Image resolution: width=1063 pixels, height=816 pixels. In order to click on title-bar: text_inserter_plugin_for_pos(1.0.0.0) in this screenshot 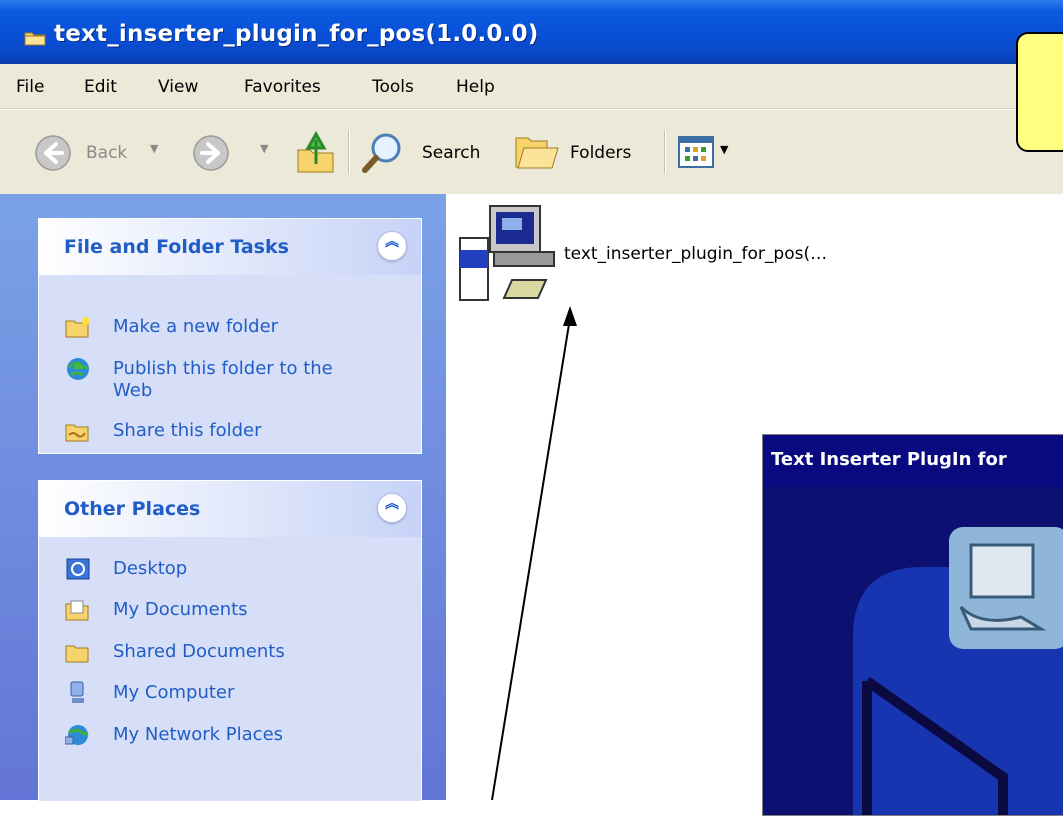, I will do `click(531, 32)`.